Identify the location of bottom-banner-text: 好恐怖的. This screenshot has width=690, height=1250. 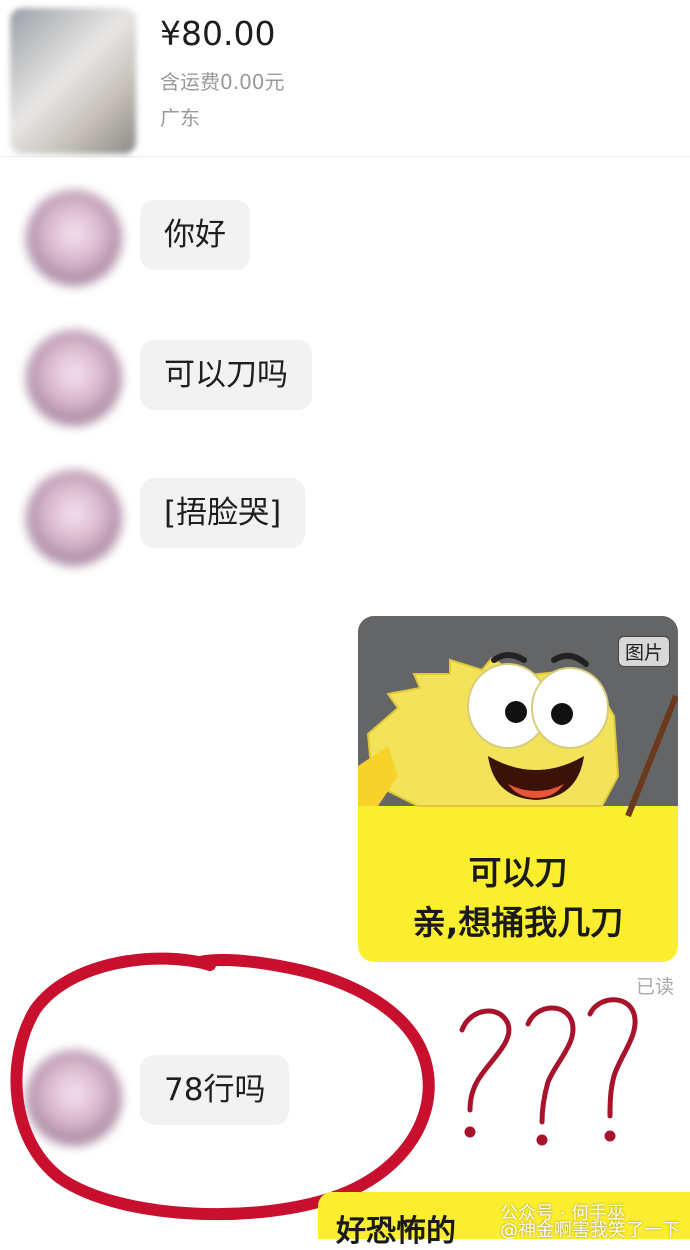
(396, 1231).